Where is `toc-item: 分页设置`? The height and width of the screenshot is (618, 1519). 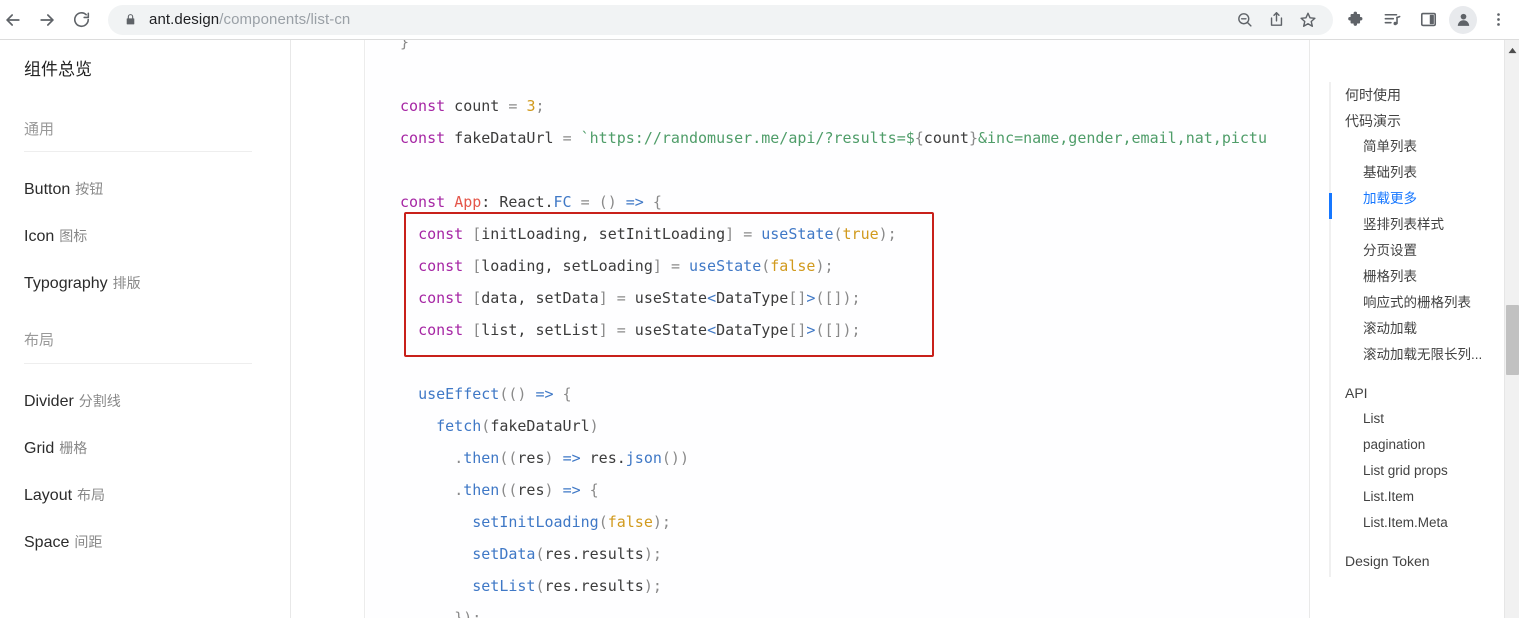 toc-item: 分页设置 is located at coordinates (1407, 251).